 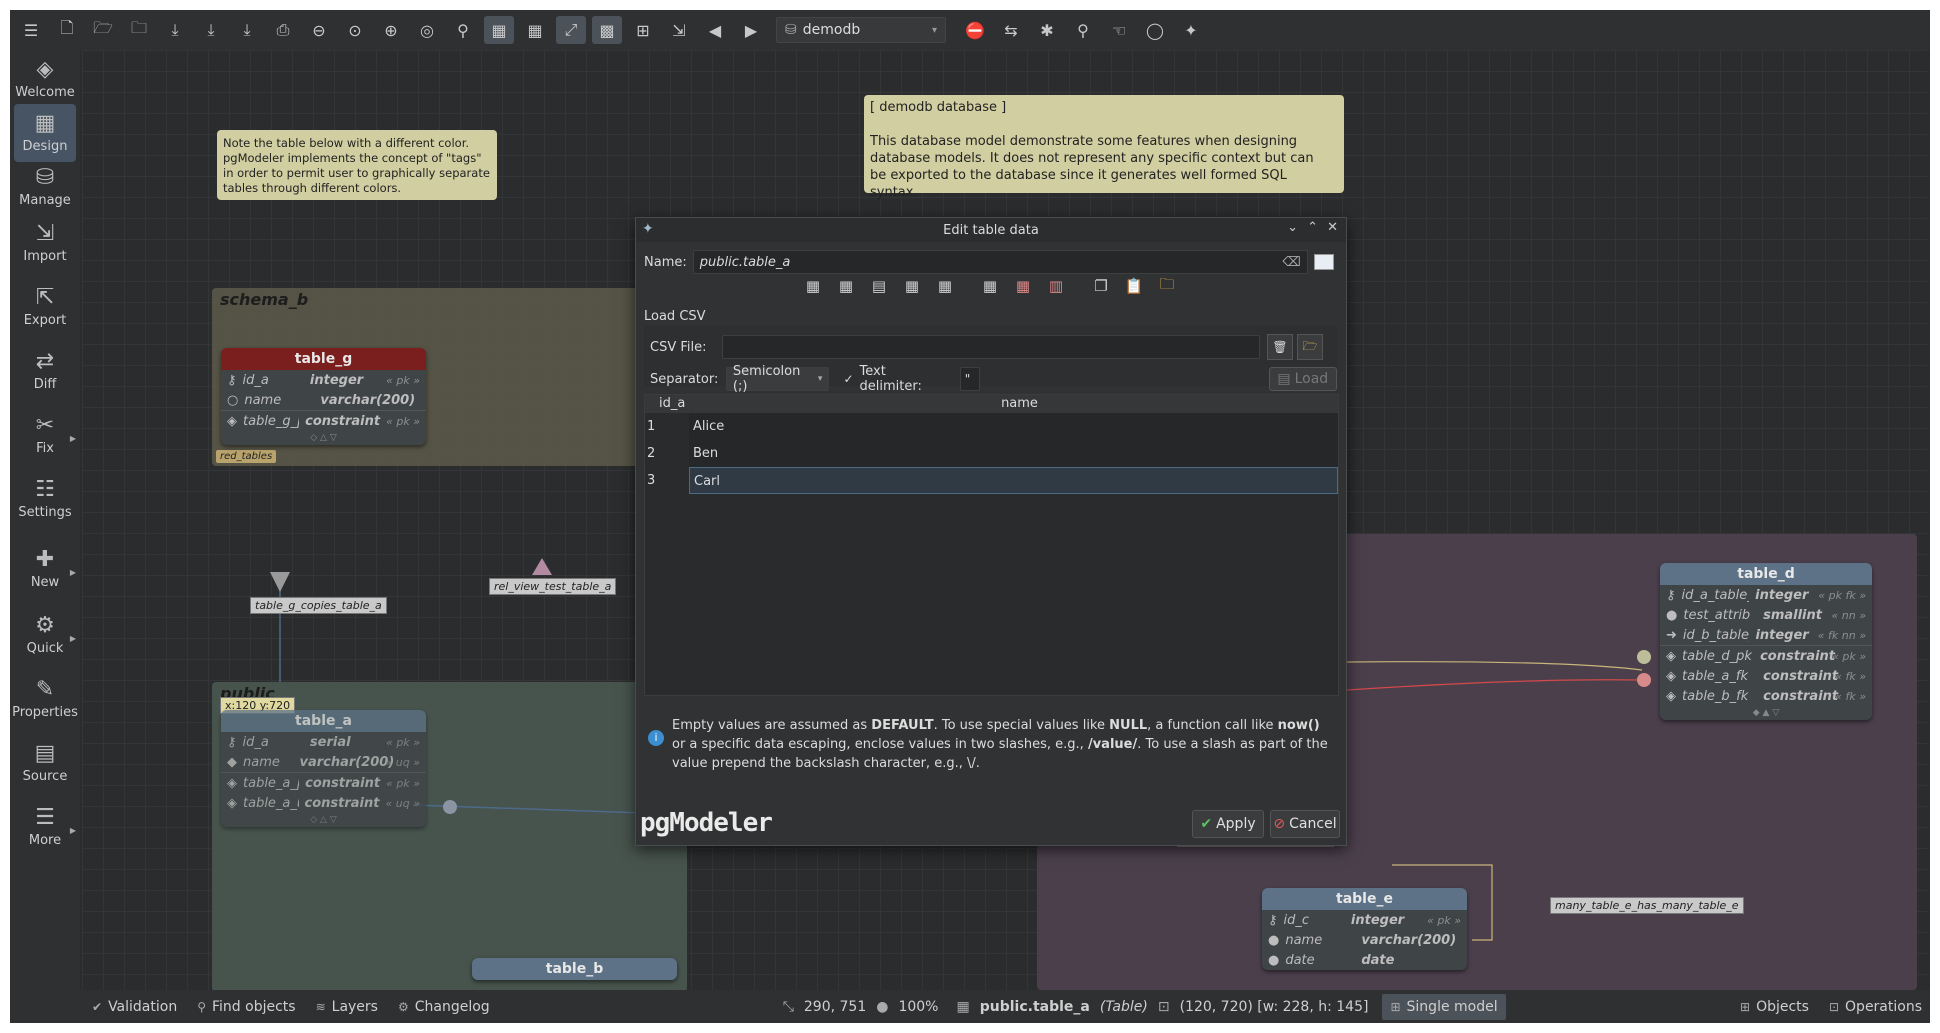 What do you see at coordinates (1303, 379) in the screenshot?
I see `load-button: ▤ Load` at bounding box center [1303, 379].